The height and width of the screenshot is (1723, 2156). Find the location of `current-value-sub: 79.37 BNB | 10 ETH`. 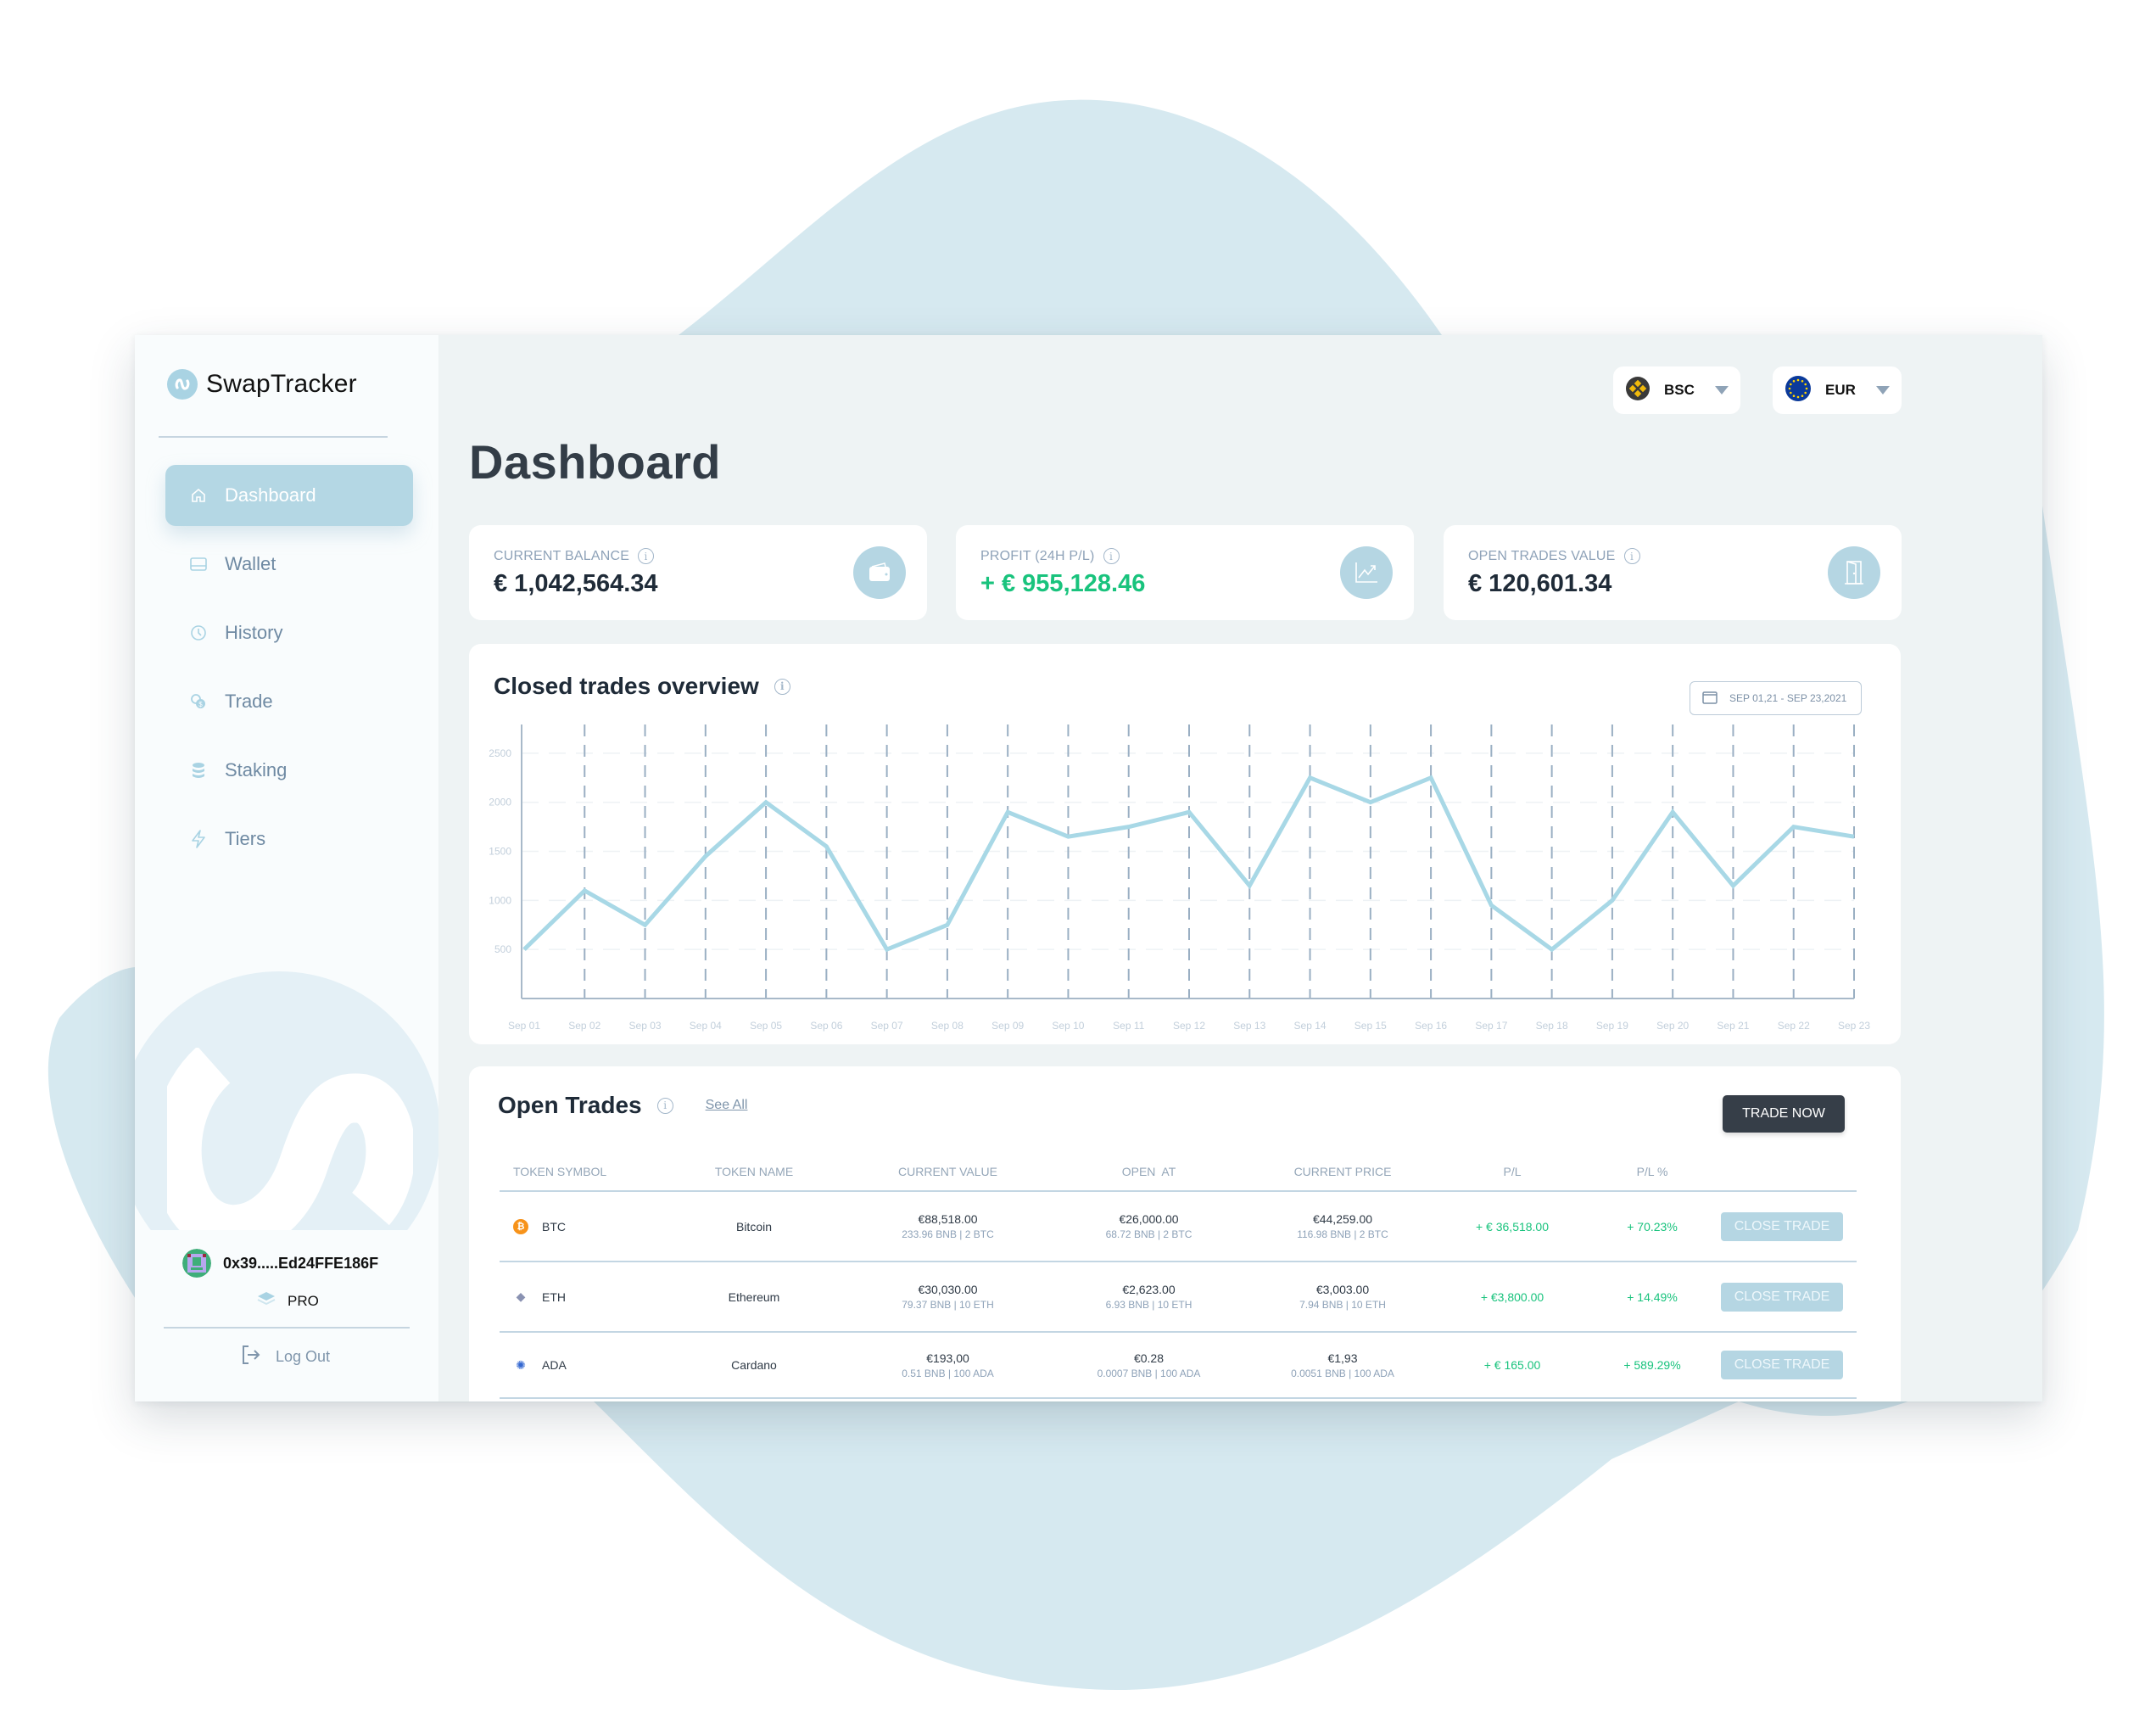

current-value-sub: 79.37 BNB | 10 ETH is located at coordinates (948, 1305).